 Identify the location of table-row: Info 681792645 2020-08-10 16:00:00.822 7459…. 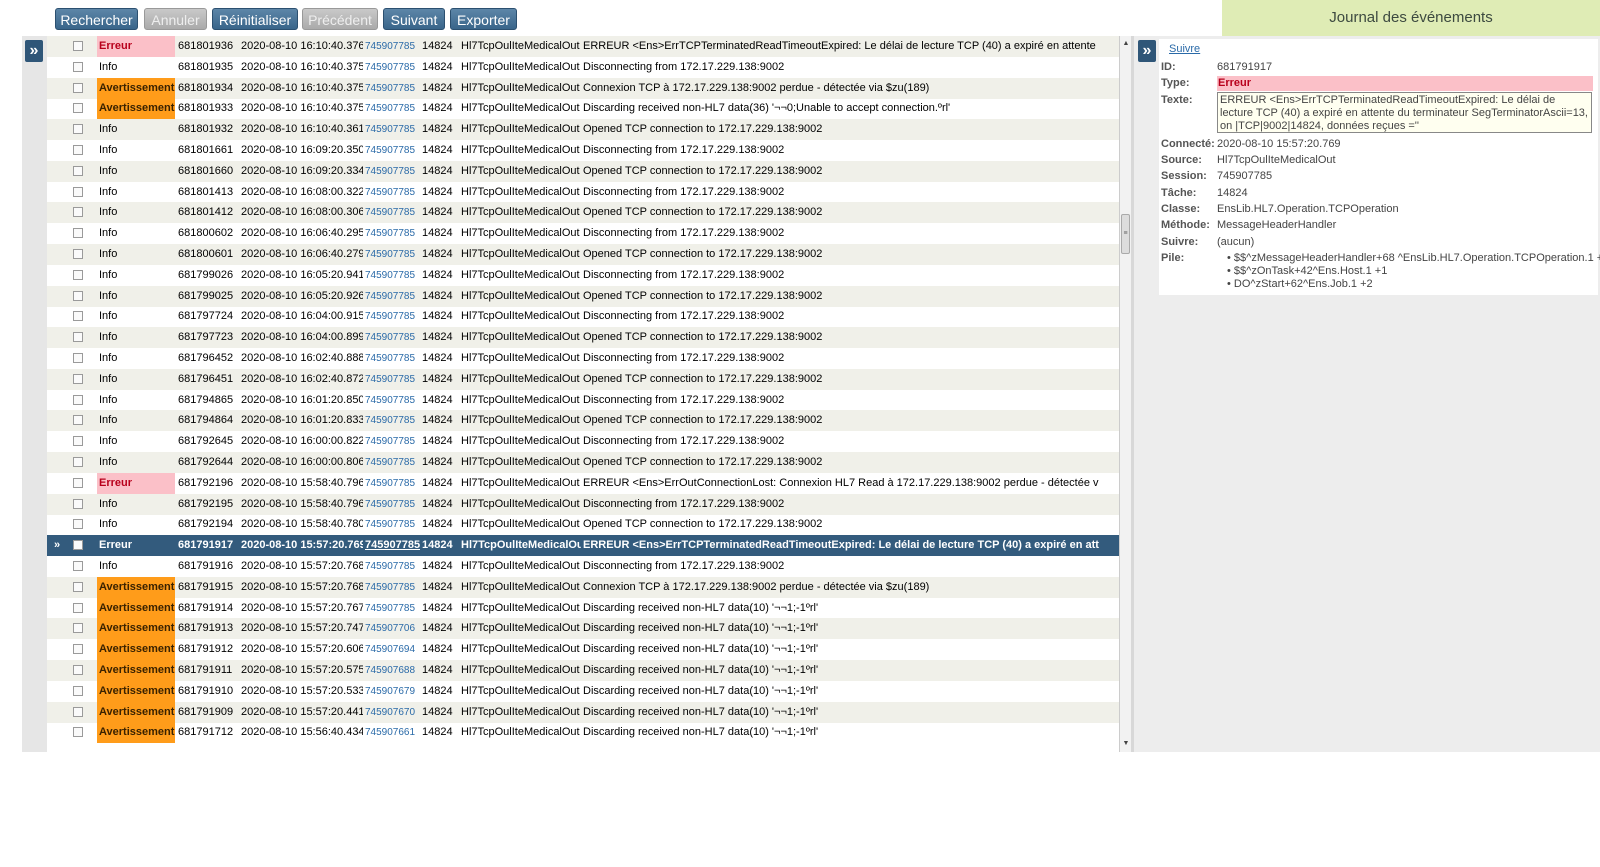
(583, 441).